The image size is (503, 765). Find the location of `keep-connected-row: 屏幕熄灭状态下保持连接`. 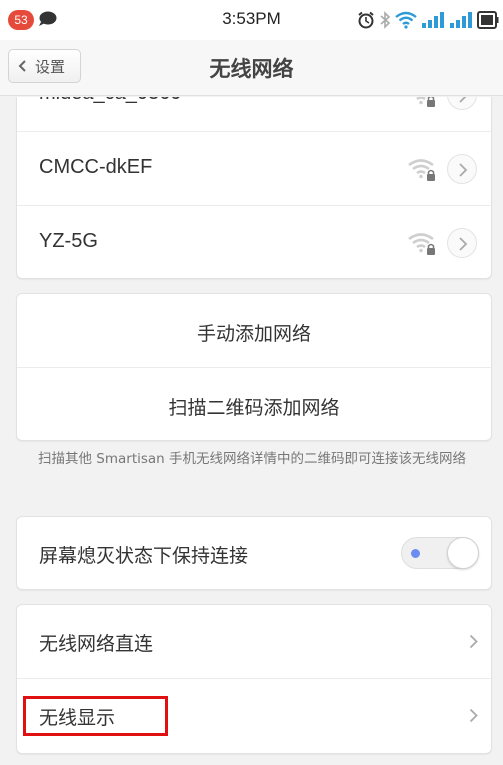

keep-connected-row: 屏幕熄灭状态下保持连接 is located at coordinates (254, 554).